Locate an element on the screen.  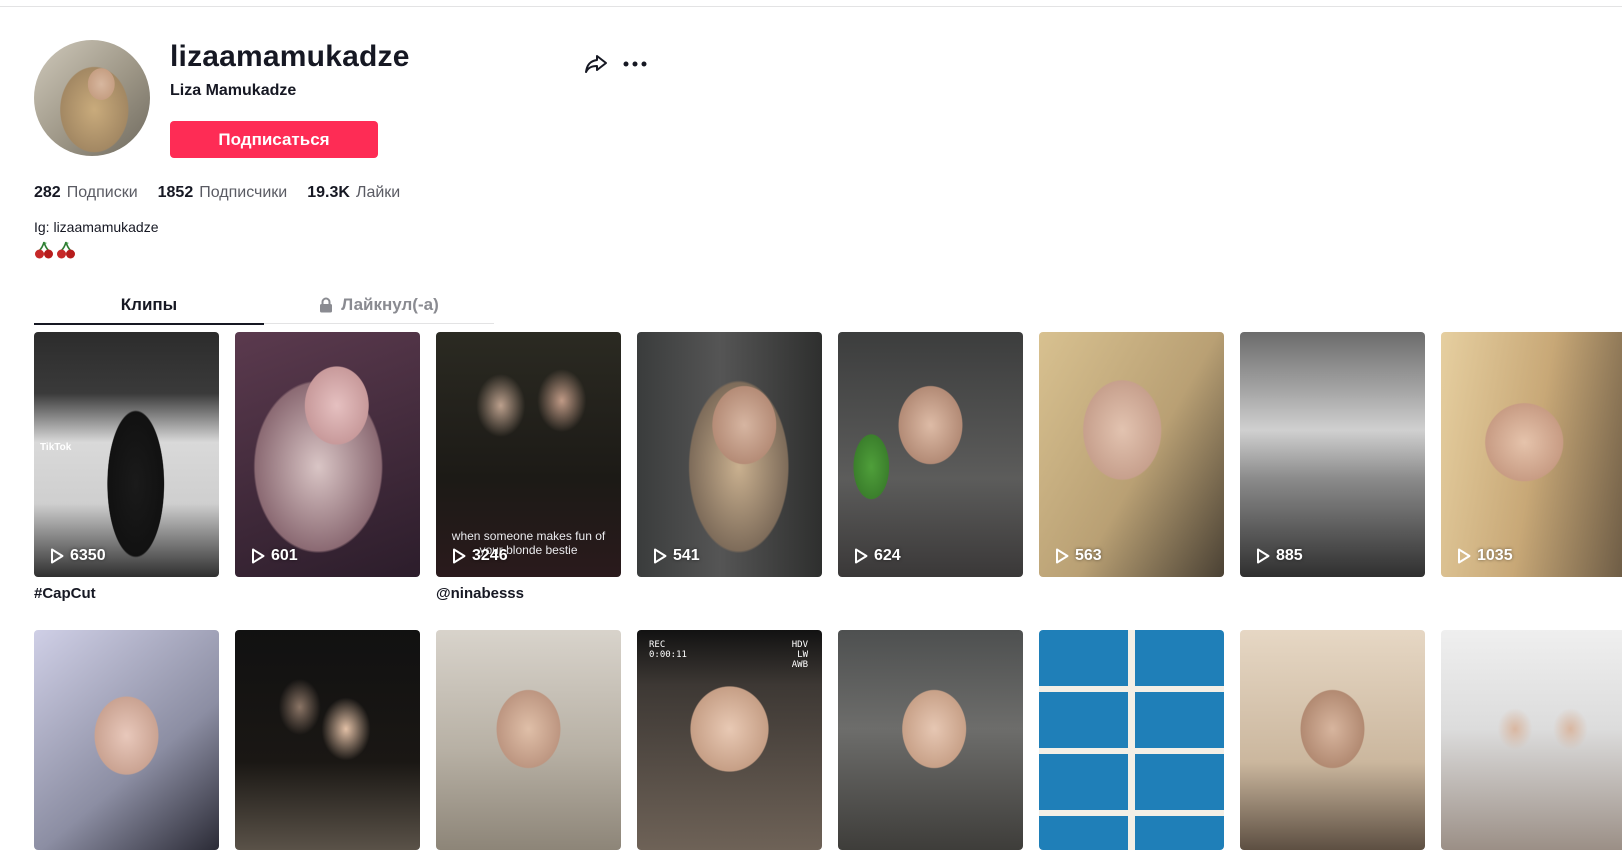
tab-liked: Лайкнул(-а) is located at coordinates (379, 304).